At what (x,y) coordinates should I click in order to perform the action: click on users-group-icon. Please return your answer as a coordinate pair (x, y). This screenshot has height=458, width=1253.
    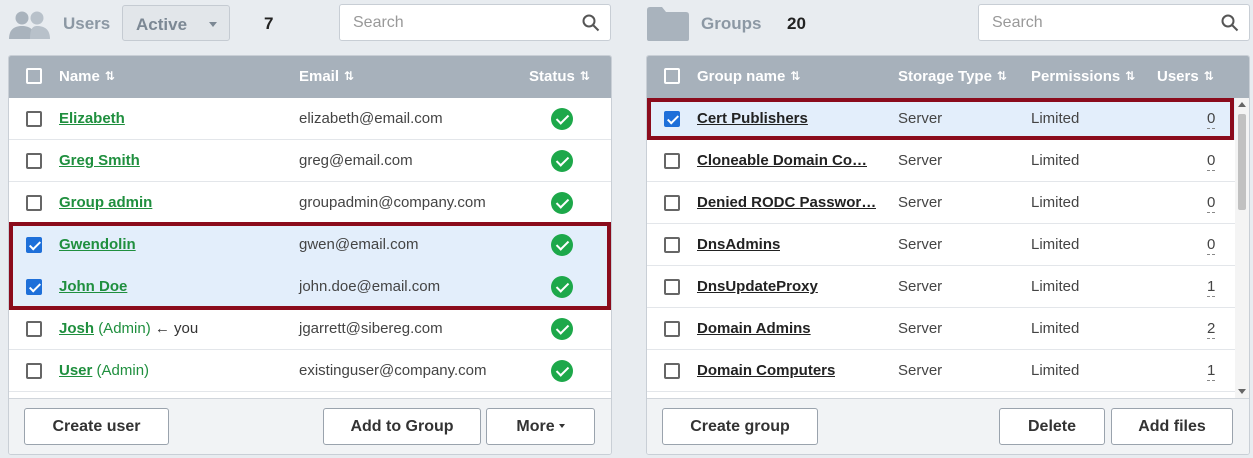
    Looking at the image, I should click on (29, 25).